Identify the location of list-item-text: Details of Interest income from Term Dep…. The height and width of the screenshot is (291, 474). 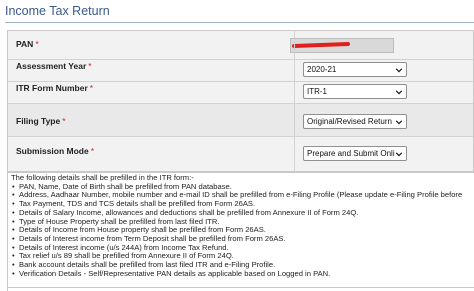
(152, 238).